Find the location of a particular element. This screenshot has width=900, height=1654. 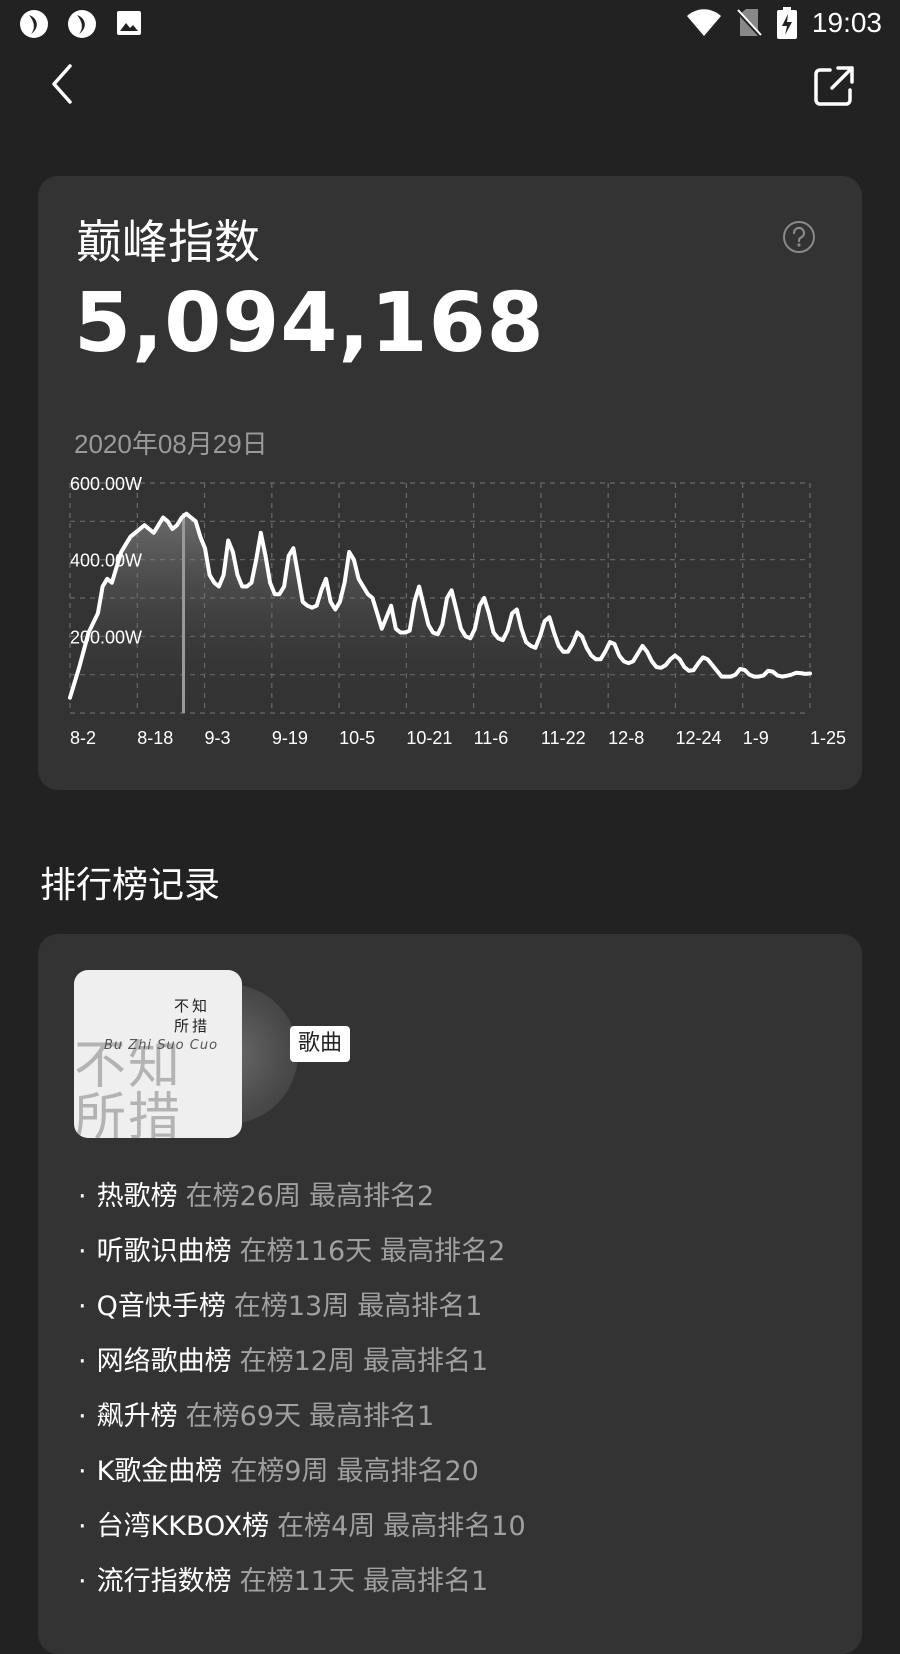

x-axis-label: 9-19 is located at coordinates (290, 738).